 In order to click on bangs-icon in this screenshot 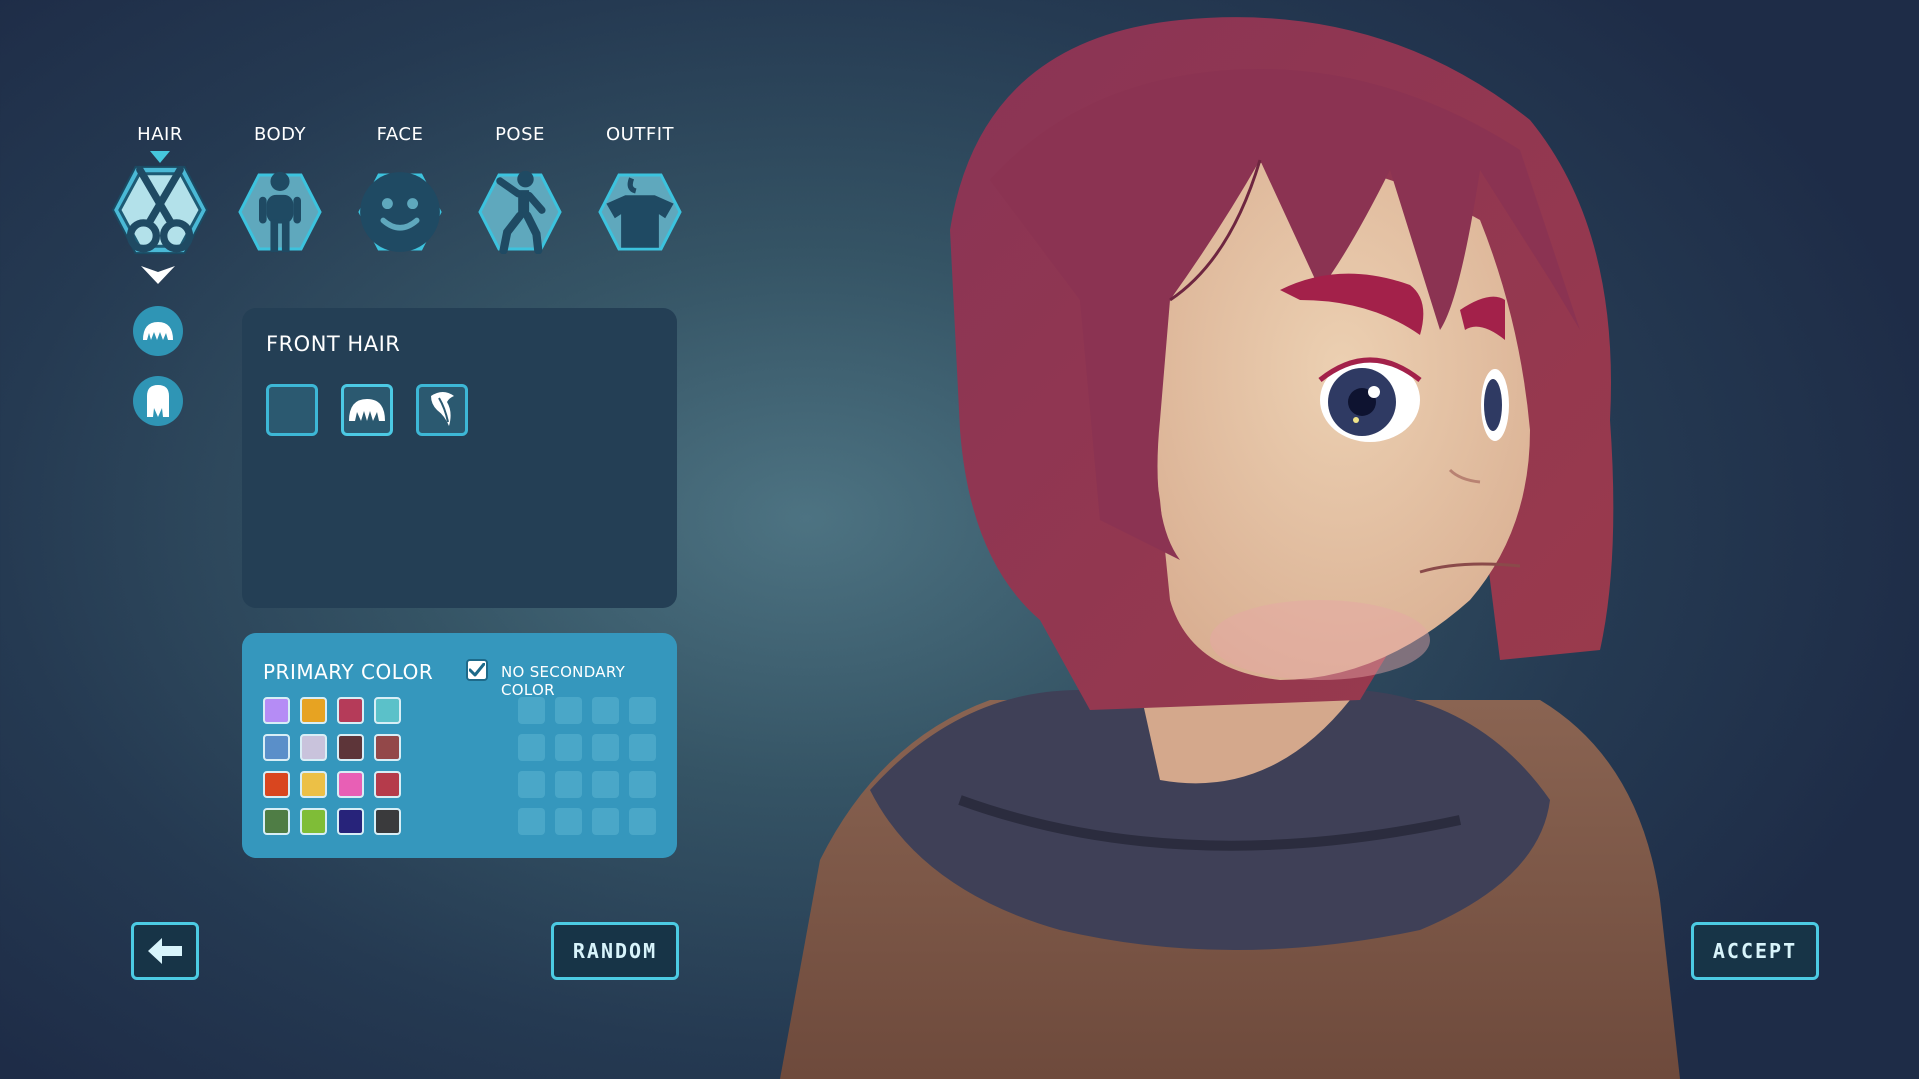, I will do `click(367, 410)`.